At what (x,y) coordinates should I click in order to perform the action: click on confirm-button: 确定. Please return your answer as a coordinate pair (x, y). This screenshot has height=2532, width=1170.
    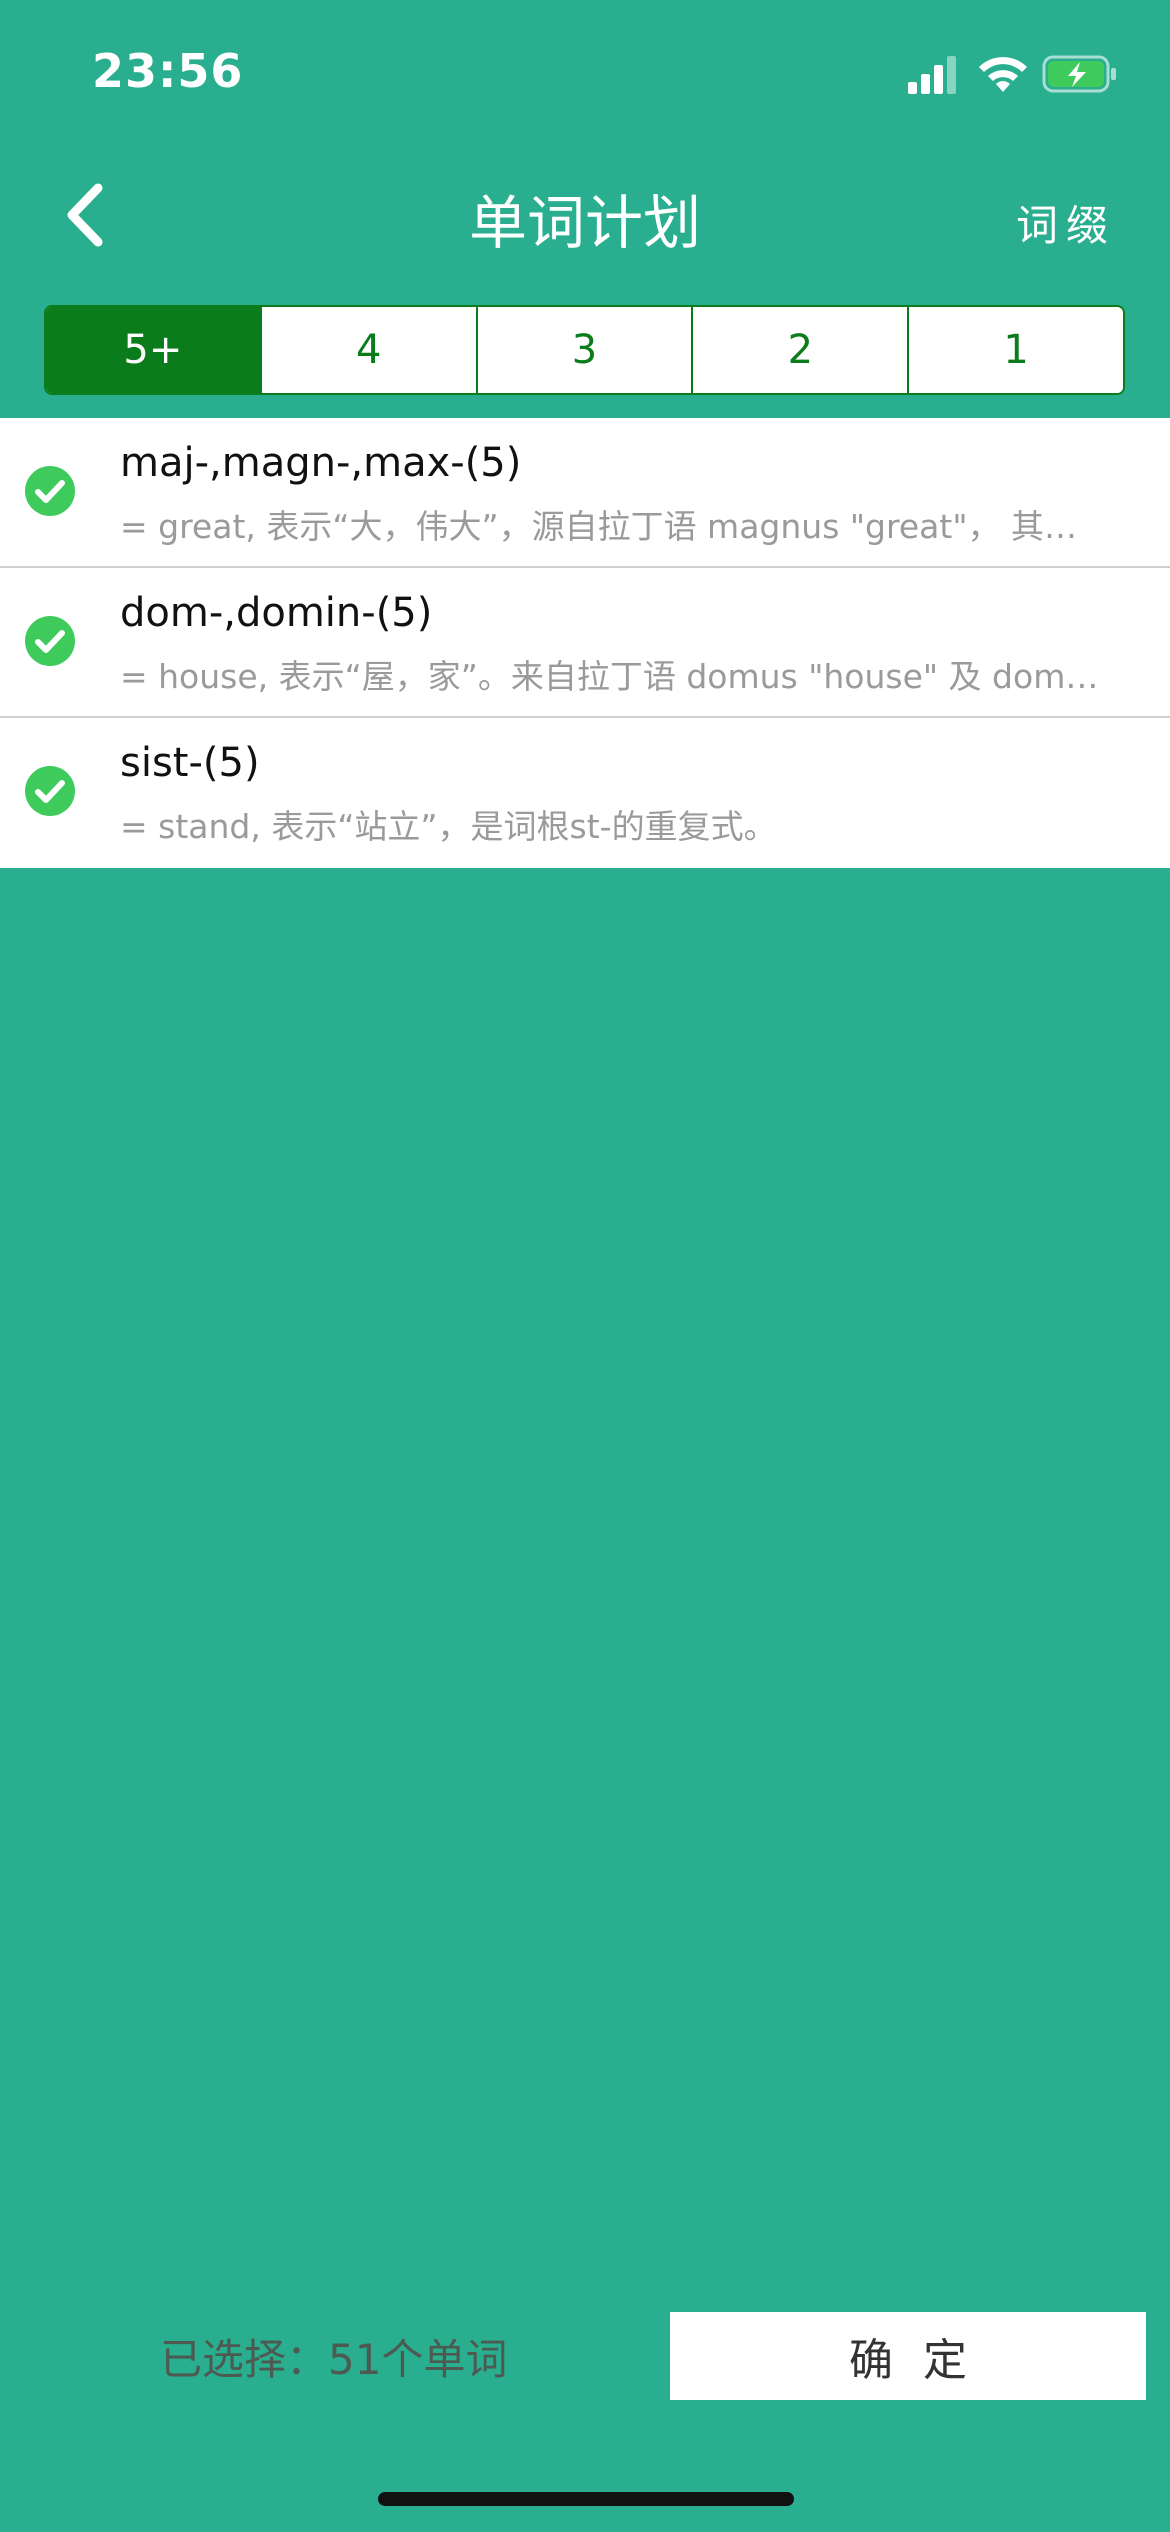
    Looking at the image, I should click on (908, 2356).